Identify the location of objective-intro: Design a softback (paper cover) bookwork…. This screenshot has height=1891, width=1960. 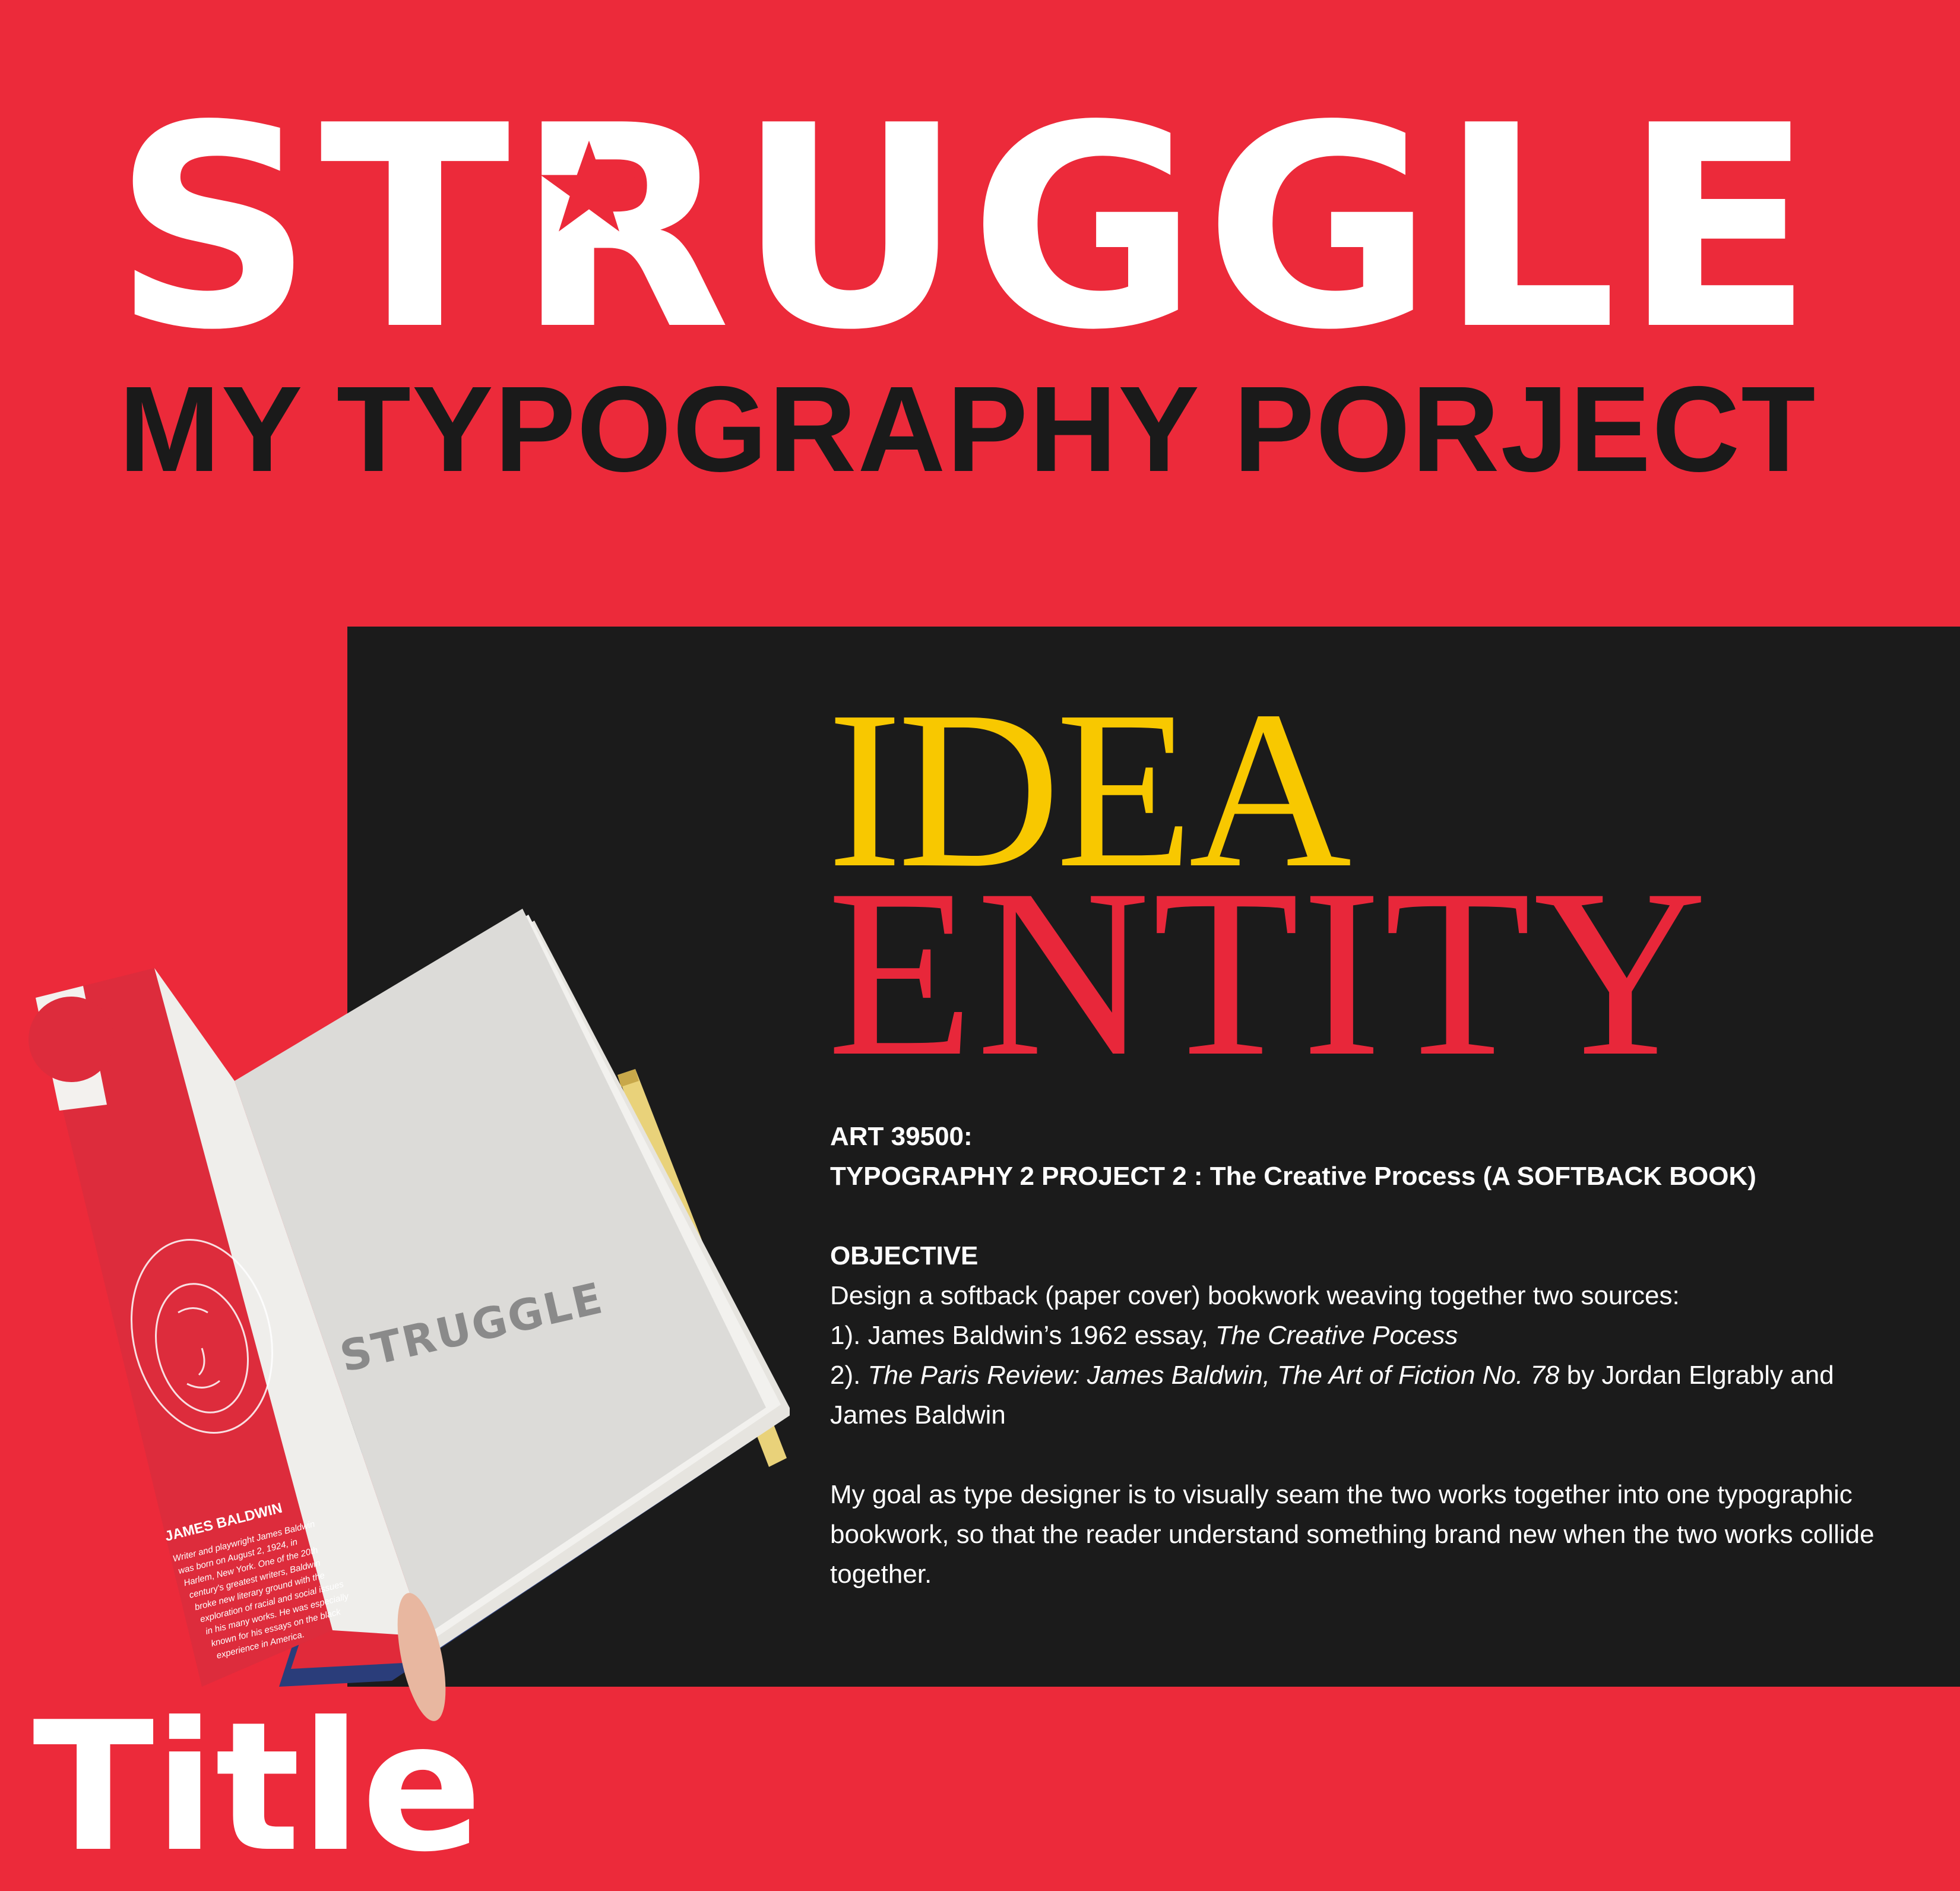
(1255, 1295).